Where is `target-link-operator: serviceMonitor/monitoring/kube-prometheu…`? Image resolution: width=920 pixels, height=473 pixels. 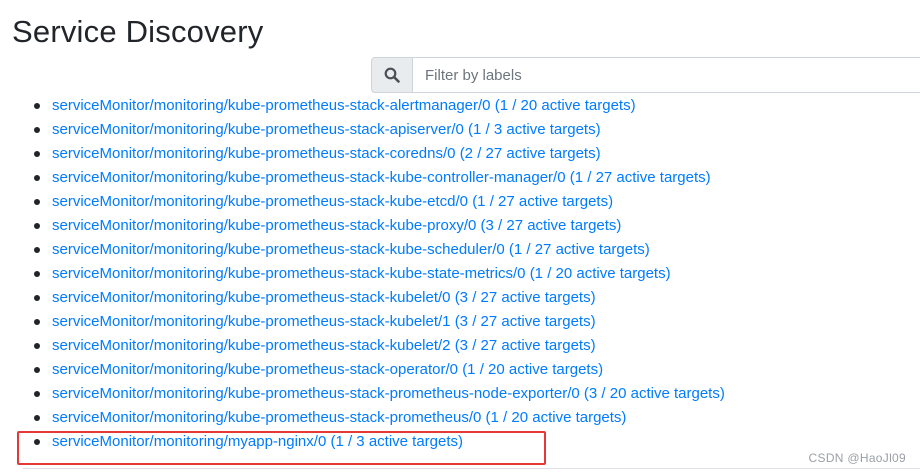
target-link-operator: serviceMonitor/monitoring/kube-prometheu… is located at coordinates (327, 369).